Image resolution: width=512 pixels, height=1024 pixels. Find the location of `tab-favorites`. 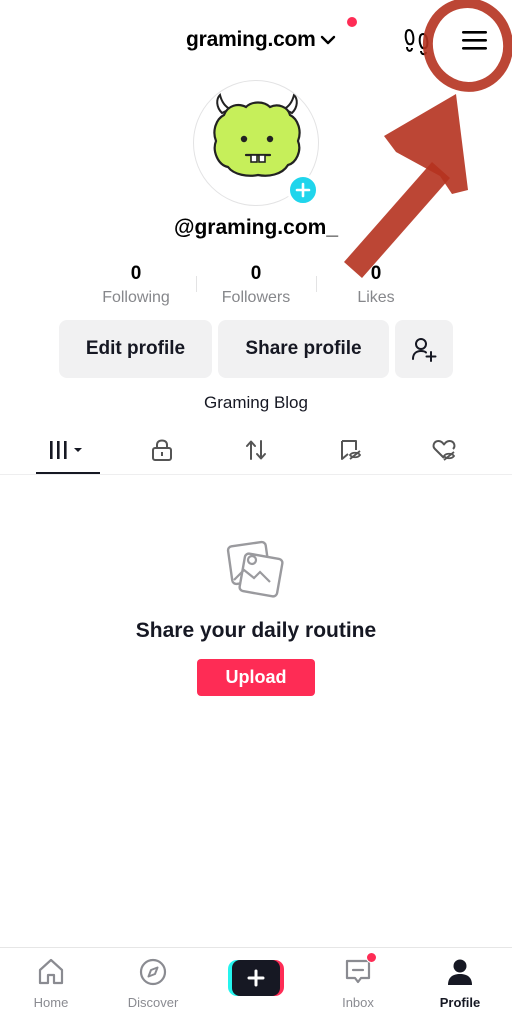

tab-favorites is located at coordinates (350, 450).